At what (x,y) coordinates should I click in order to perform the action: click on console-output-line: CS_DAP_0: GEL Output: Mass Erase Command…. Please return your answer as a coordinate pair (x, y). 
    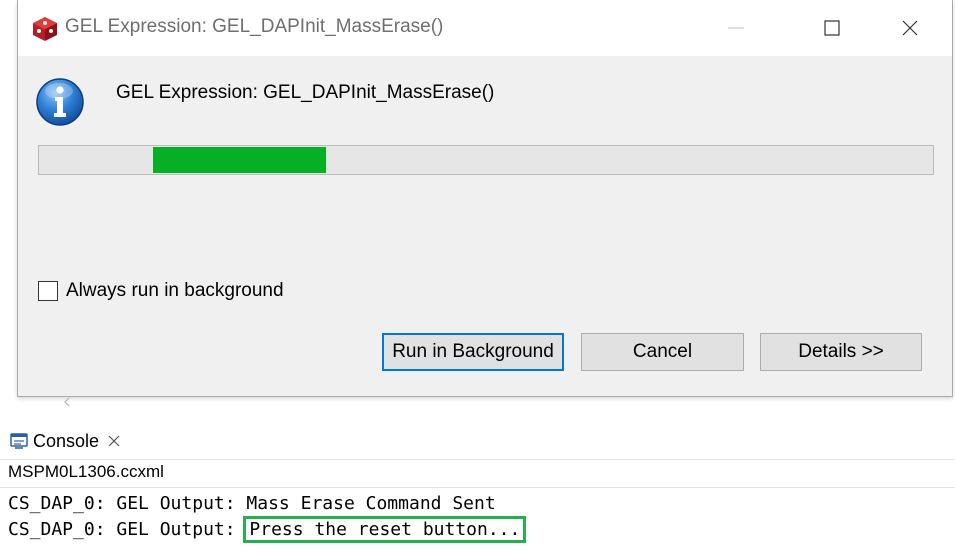
    Looking at the image, I should click on (252, 504).